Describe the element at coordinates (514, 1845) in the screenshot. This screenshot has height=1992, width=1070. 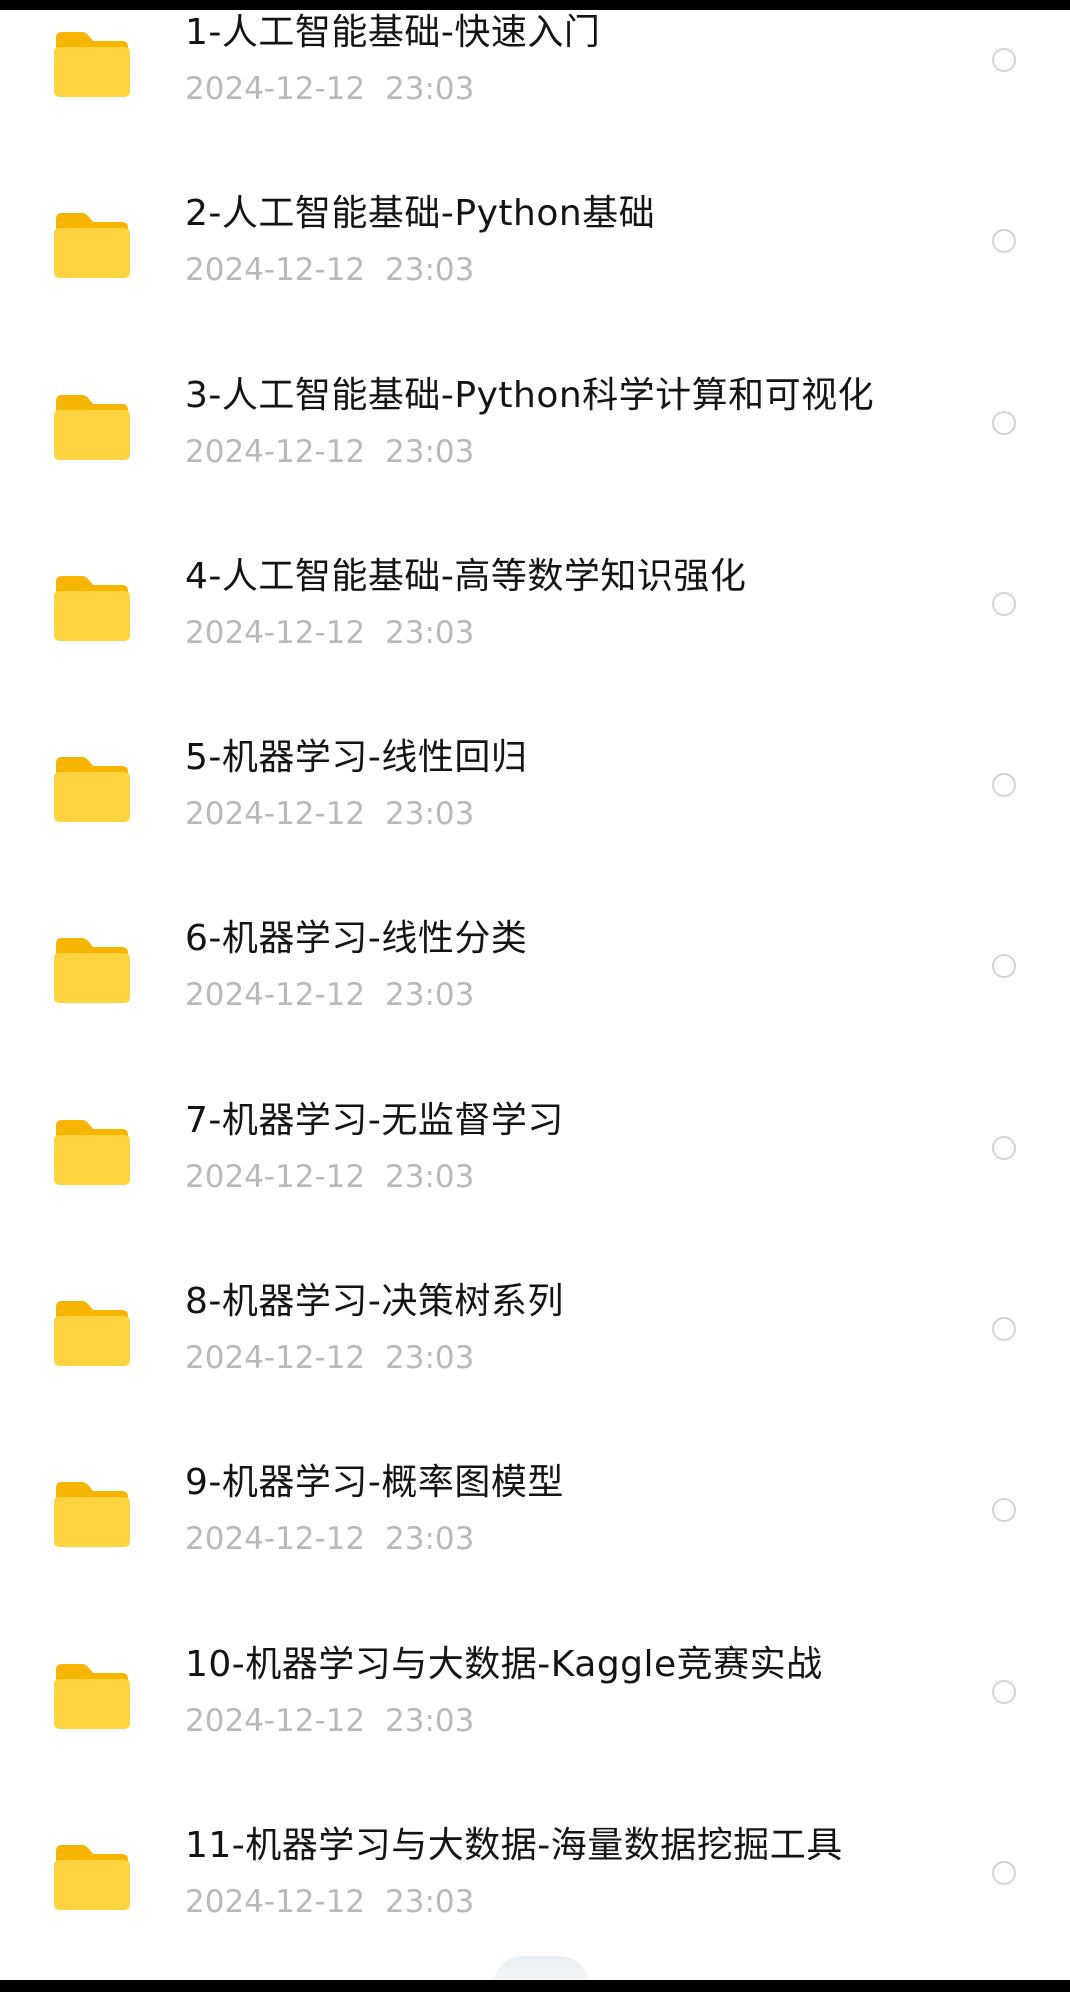
I see `folder-name: 11-机器学习与大数据-海量数据挖掘工具` at that location.